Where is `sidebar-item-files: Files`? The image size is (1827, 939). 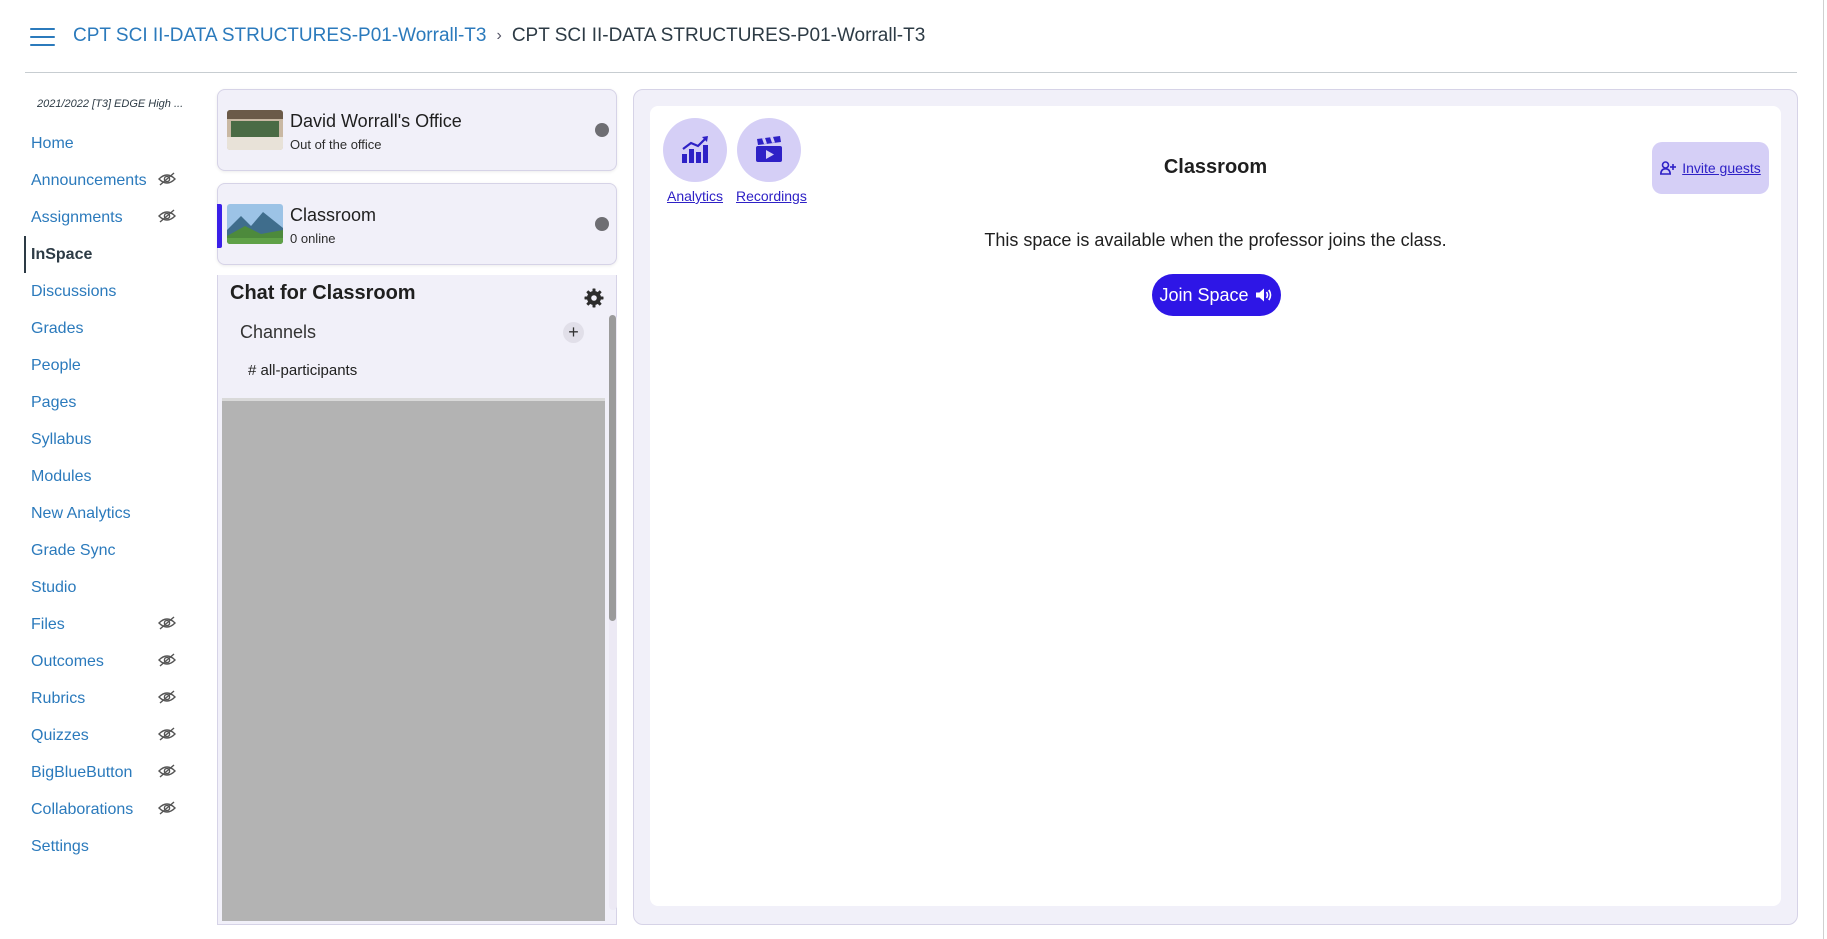 sidebar-item-files: Files is located at coordinates (104, 624).